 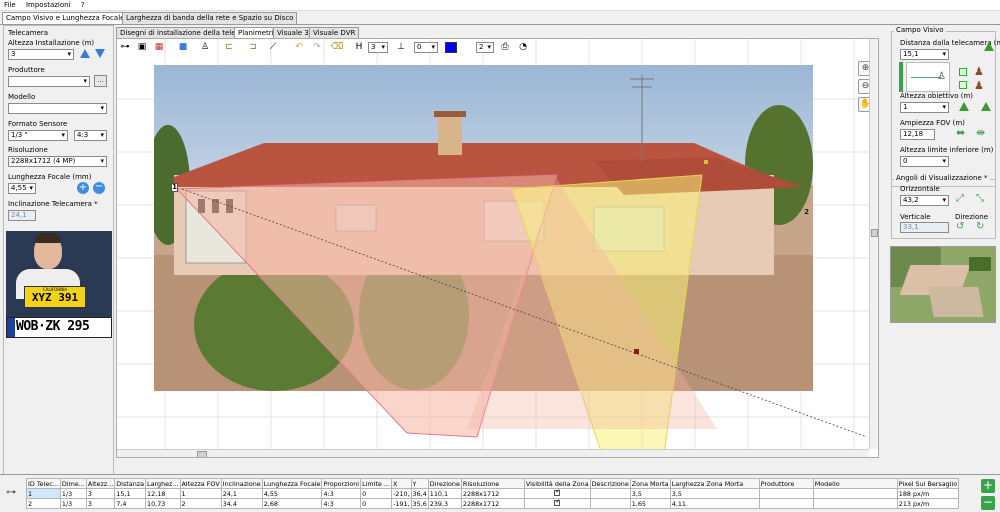 What do you see at coordinates (337, 47) in the screenshot?
I see `clear-icon: ⌫` at bounding box center [337, 47].